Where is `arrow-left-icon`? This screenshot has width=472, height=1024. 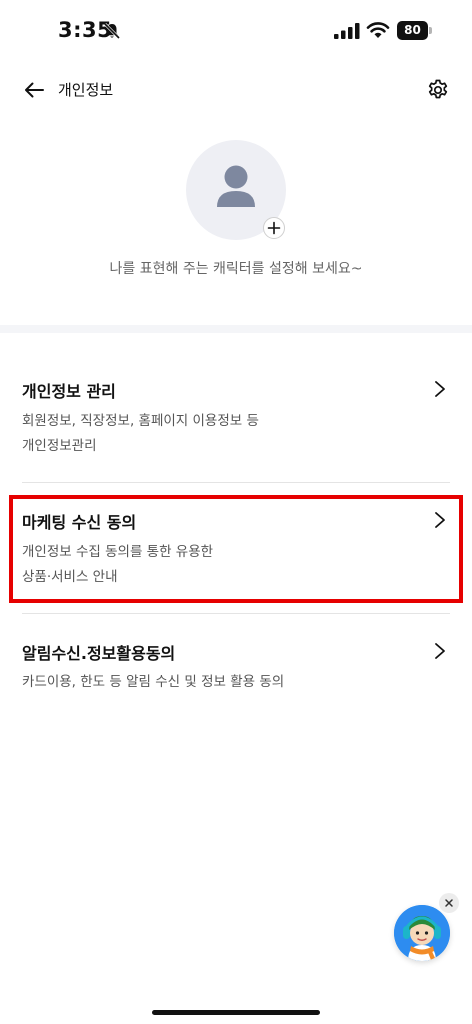 arrow-left-icon is located at coordinates (34, 90).